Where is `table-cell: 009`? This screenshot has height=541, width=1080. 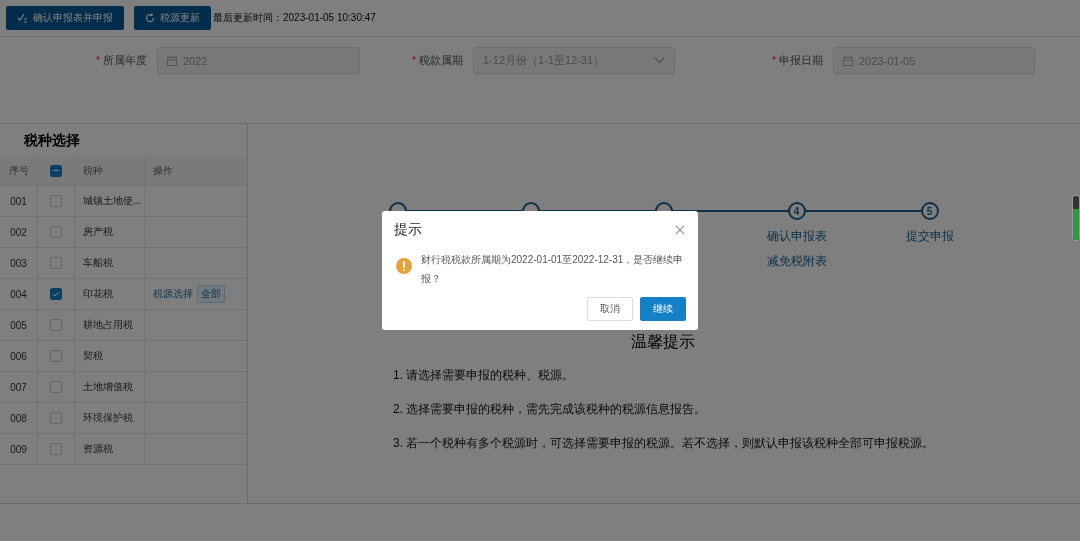
table-cell: 009 is located at coordinates (18, 449).